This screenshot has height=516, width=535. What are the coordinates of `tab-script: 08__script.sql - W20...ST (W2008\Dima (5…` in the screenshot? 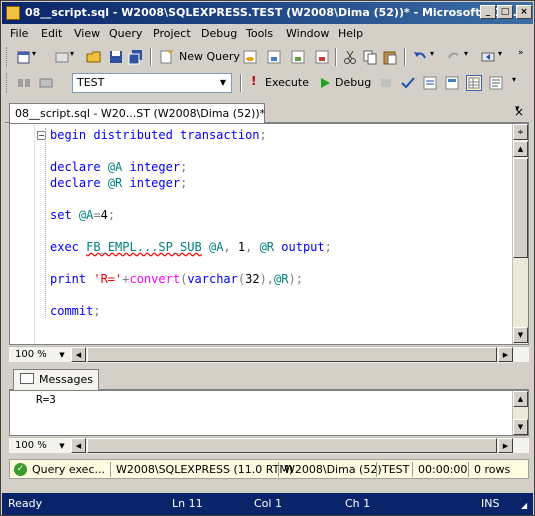 It's located at (137, 113).